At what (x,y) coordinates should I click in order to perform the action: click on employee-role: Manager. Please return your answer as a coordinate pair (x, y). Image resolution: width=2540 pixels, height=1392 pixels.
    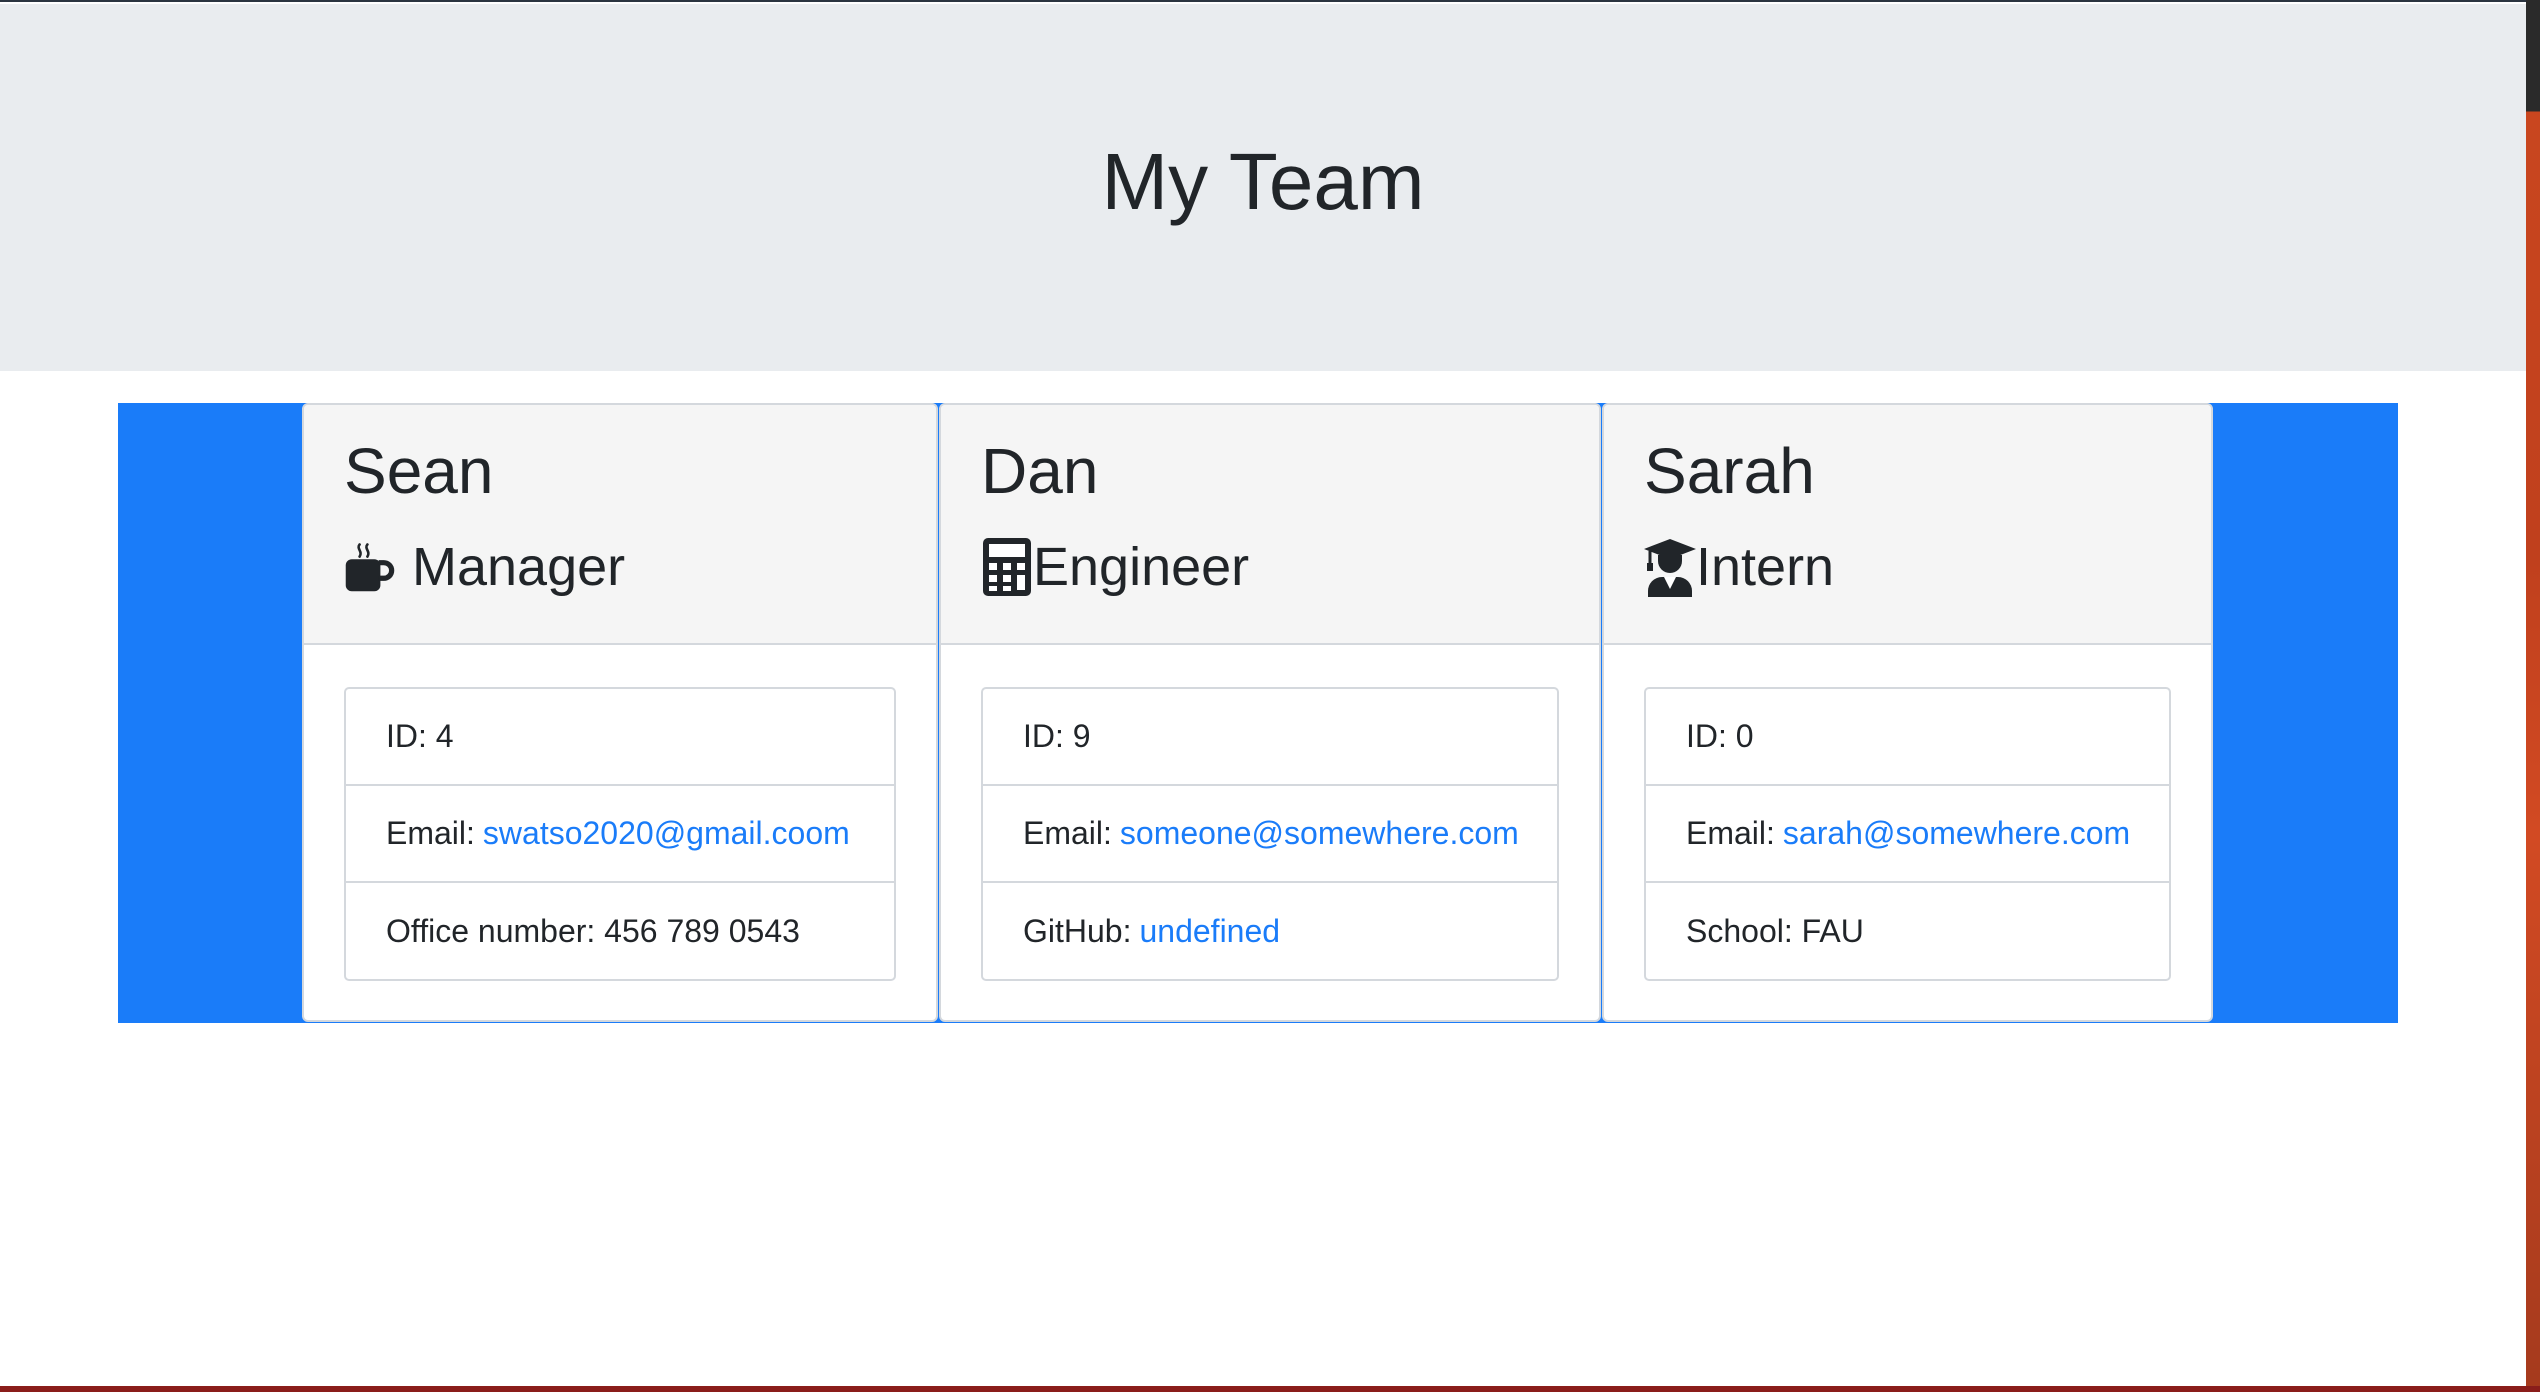
    Looking at the image, I should click on (484, 567).